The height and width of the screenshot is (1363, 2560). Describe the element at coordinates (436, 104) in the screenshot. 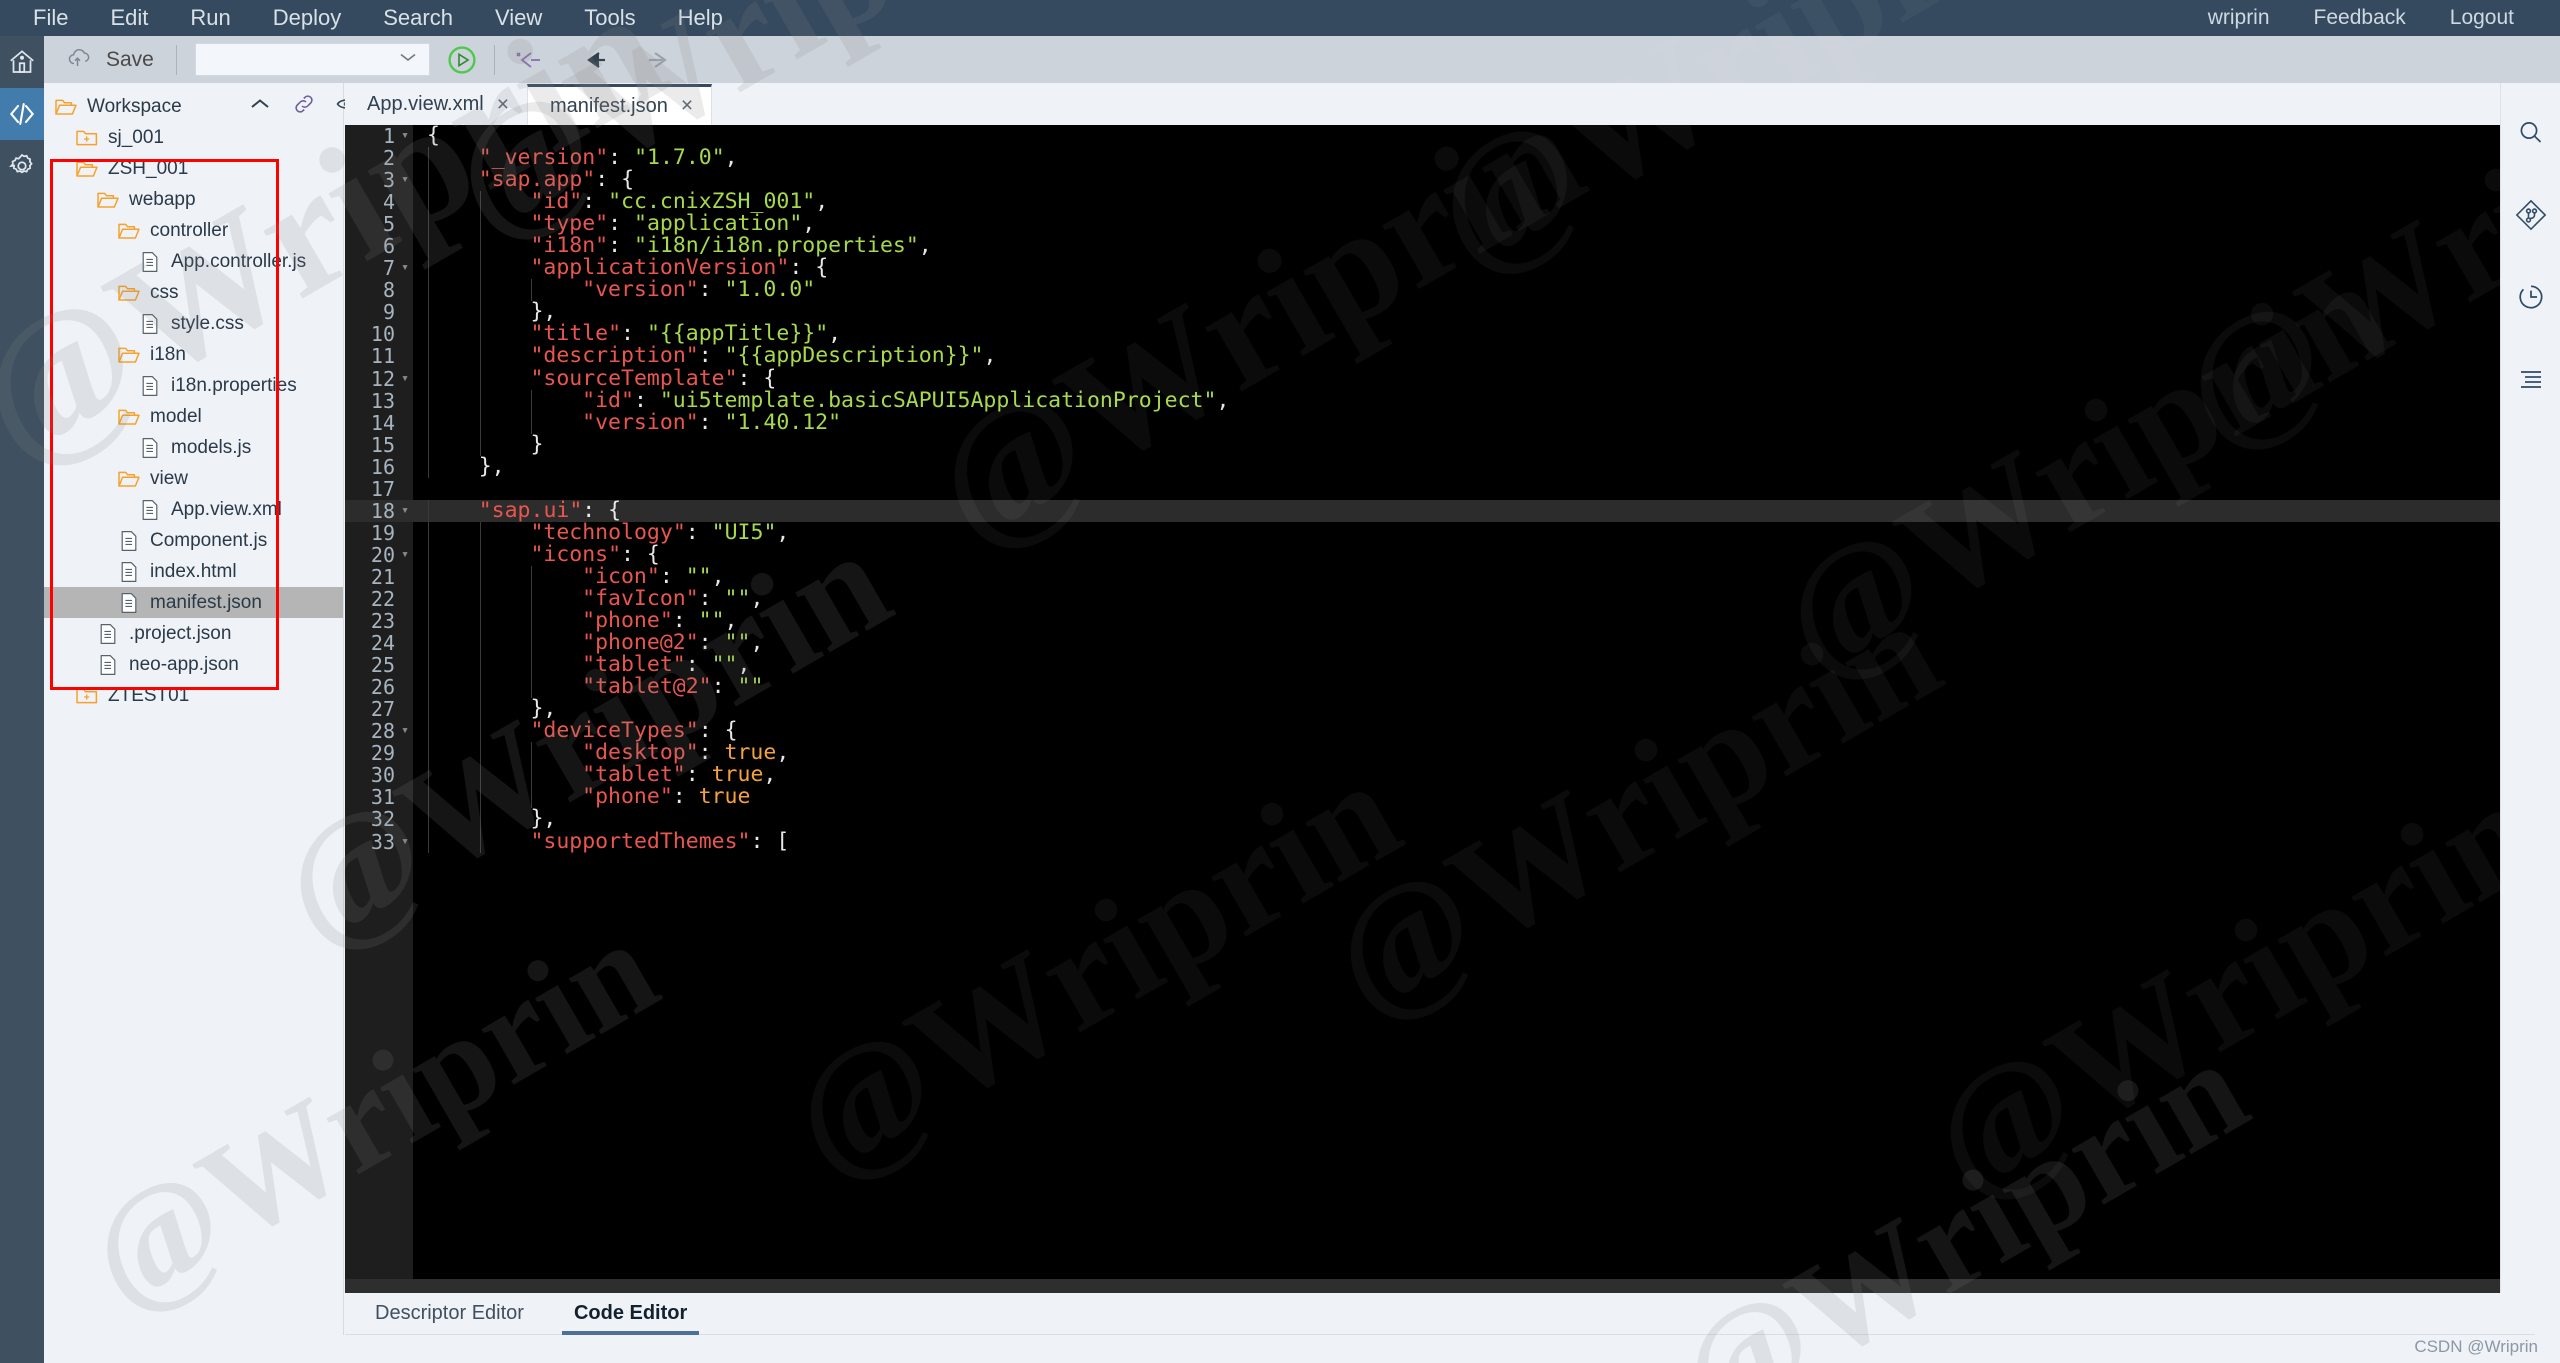

I see `editor-tab-app-view-xml: App.view.xml ×` at that location.